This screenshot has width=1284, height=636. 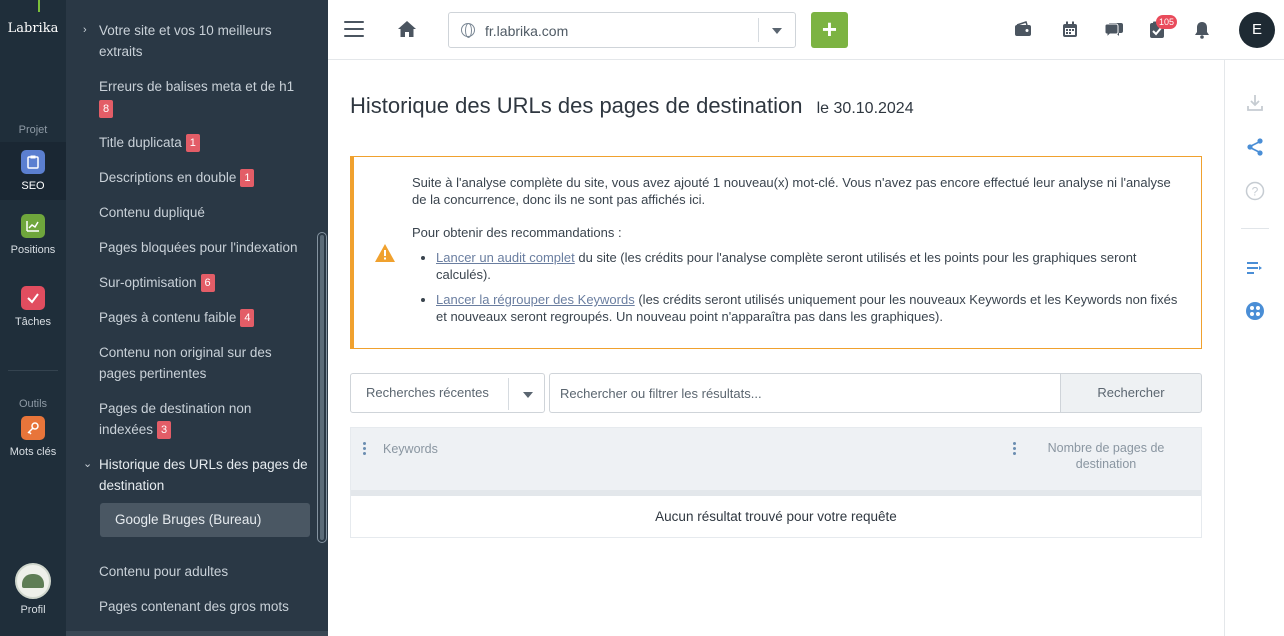 I want to click on logo: Labrika, so click(x=33, y=28).